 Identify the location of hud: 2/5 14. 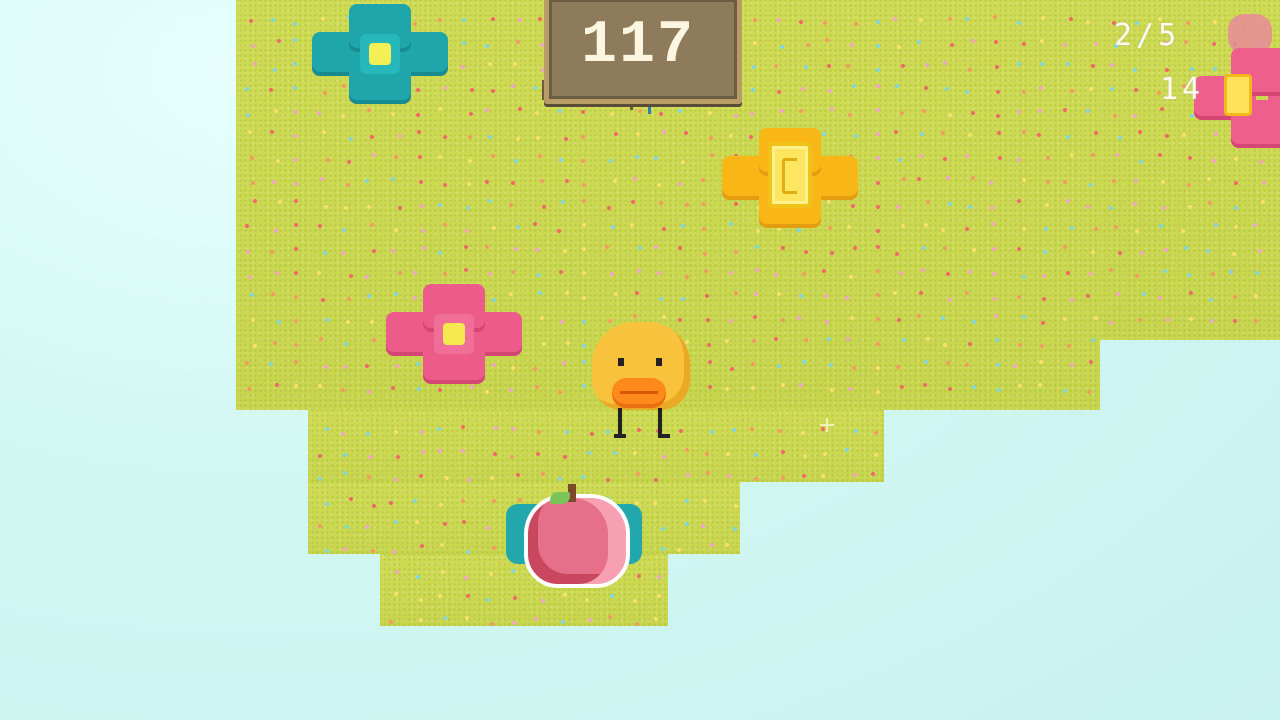
(1185, 75).